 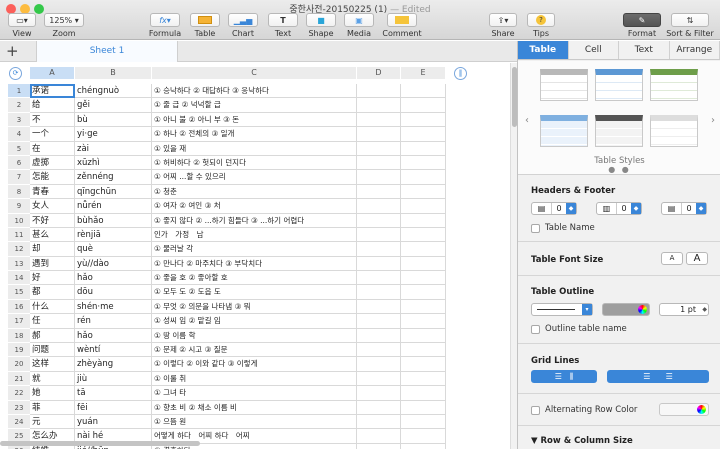 I want to click on cell-c: ① 으뜸 원, so click(x=254, y=422).